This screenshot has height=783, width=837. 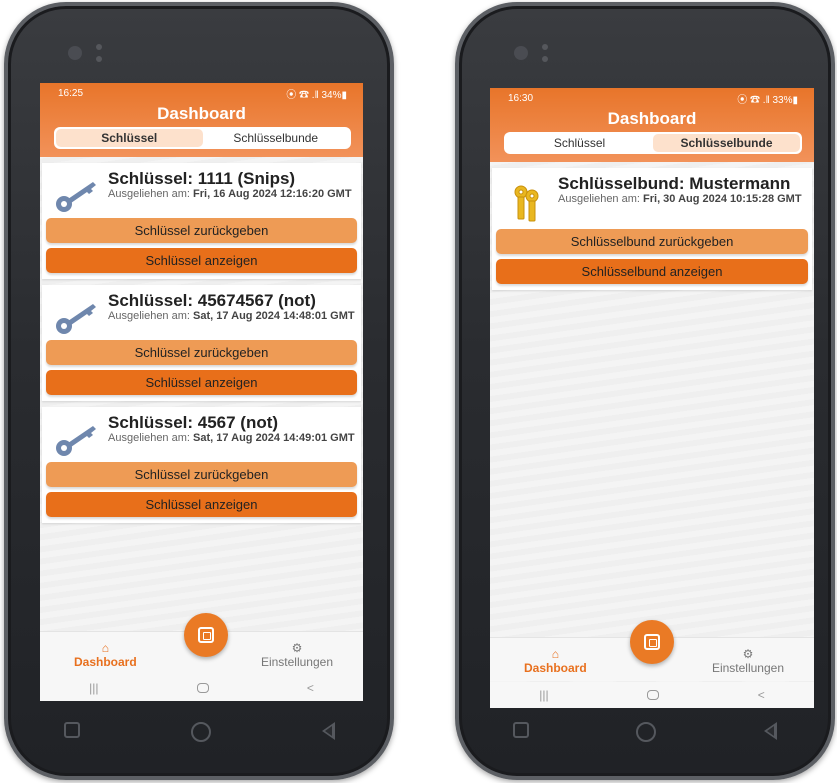 I want to click on status-bar: 16:25 ⦿ ☎ .‖ 34%▮, so click(x=201, y=93).